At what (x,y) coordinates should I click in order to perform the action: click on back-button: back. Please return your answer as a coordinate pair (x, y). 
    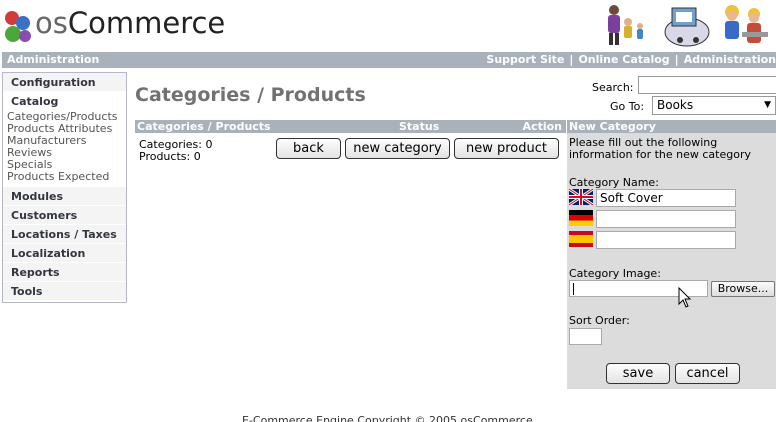
    Looking at the image, I should click on (308, 148).